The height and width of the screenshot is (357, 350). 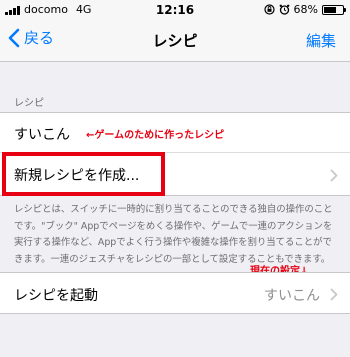 I want to click on launch-recipe-cell: レシピを起動 すいこん, so click(x=175, y=293).